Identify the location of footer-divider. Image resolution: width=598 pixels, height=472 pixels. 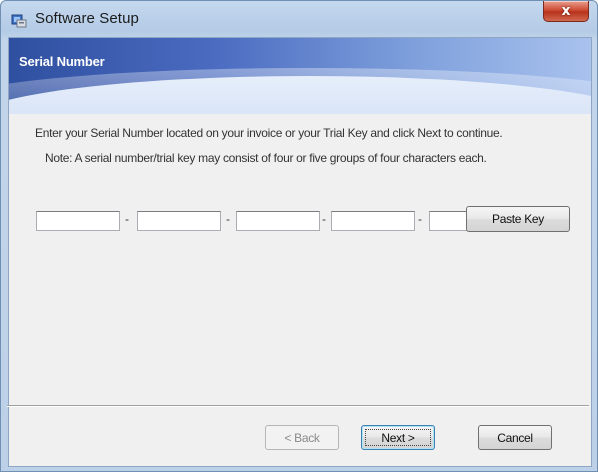
(298, 406).